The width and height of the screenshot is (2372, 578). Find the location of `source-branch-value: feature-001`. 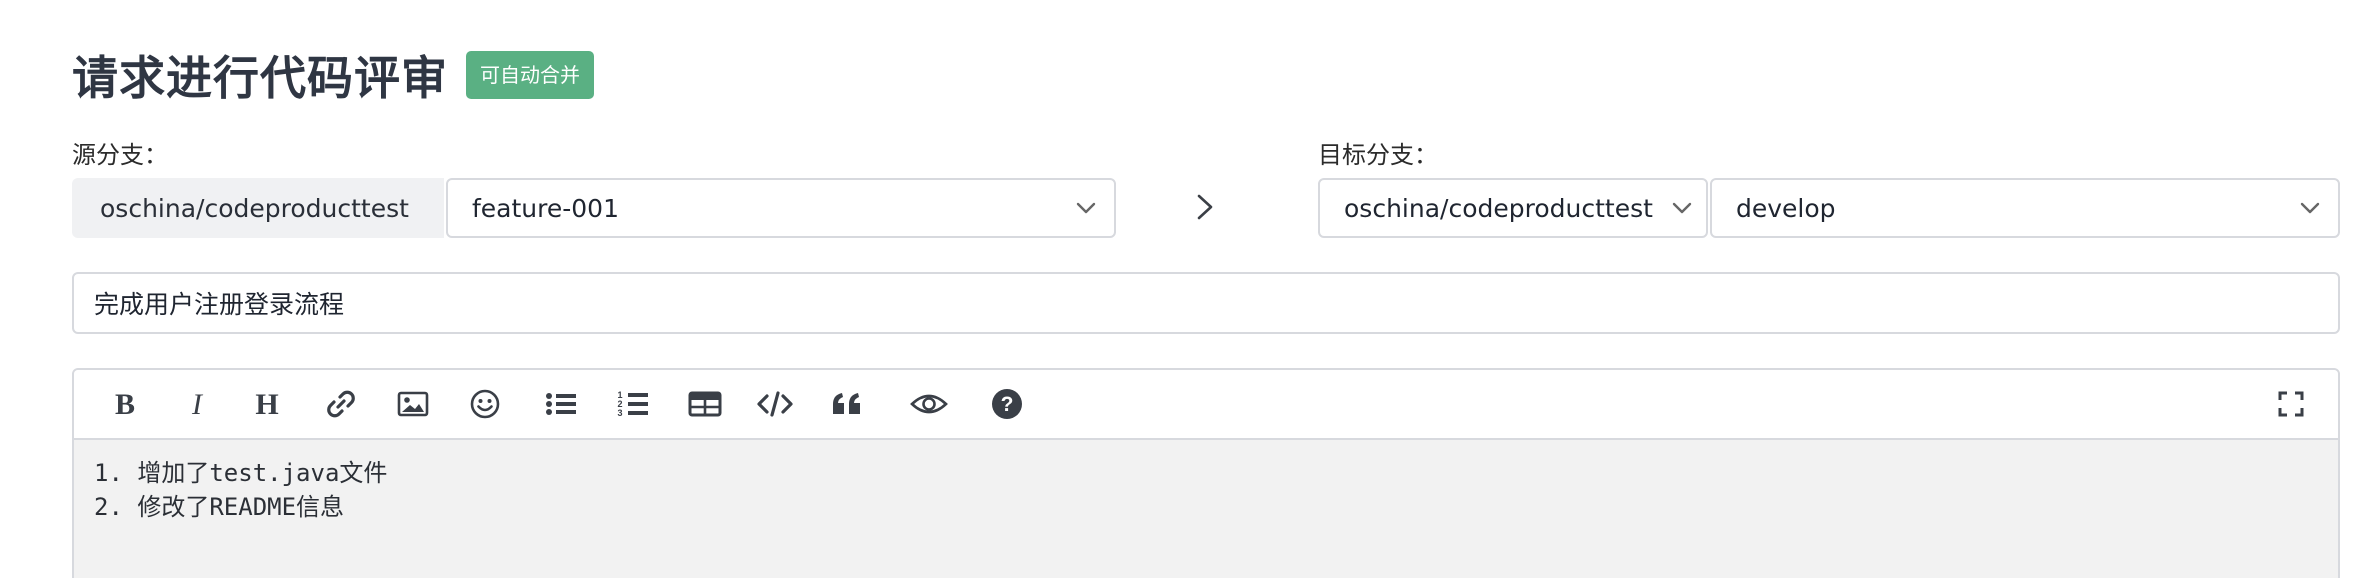

source-branch-value: feature-001 is located at coordinates (545, 208).